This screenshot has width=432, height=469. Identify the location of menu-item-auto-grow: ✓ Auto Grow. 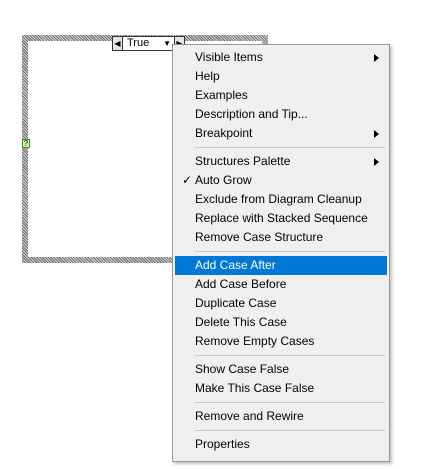
(281, 180).